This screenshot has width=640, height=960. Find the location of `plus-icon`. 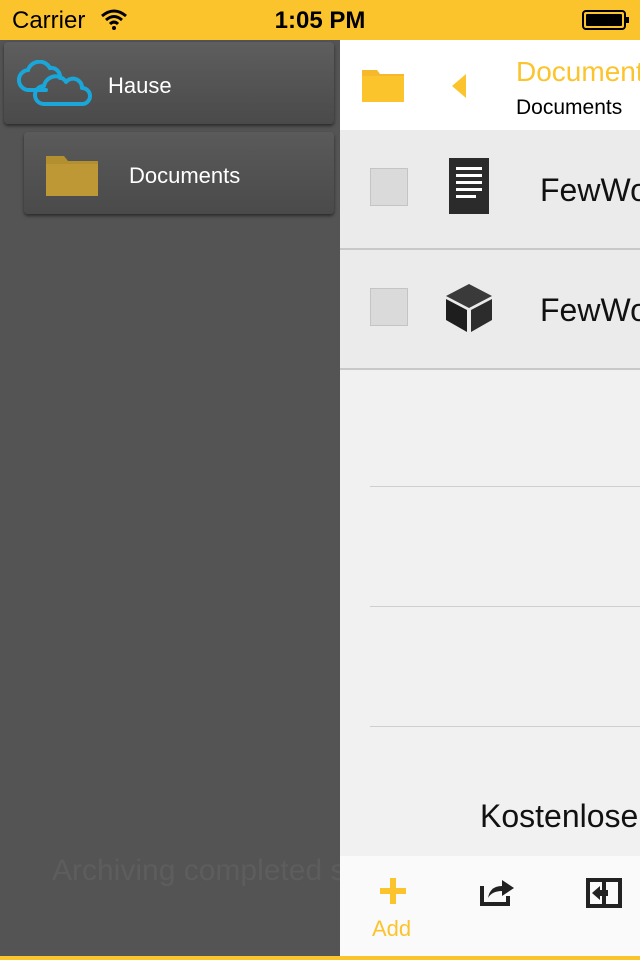

plus-icon is located at coordinates (393, 891).